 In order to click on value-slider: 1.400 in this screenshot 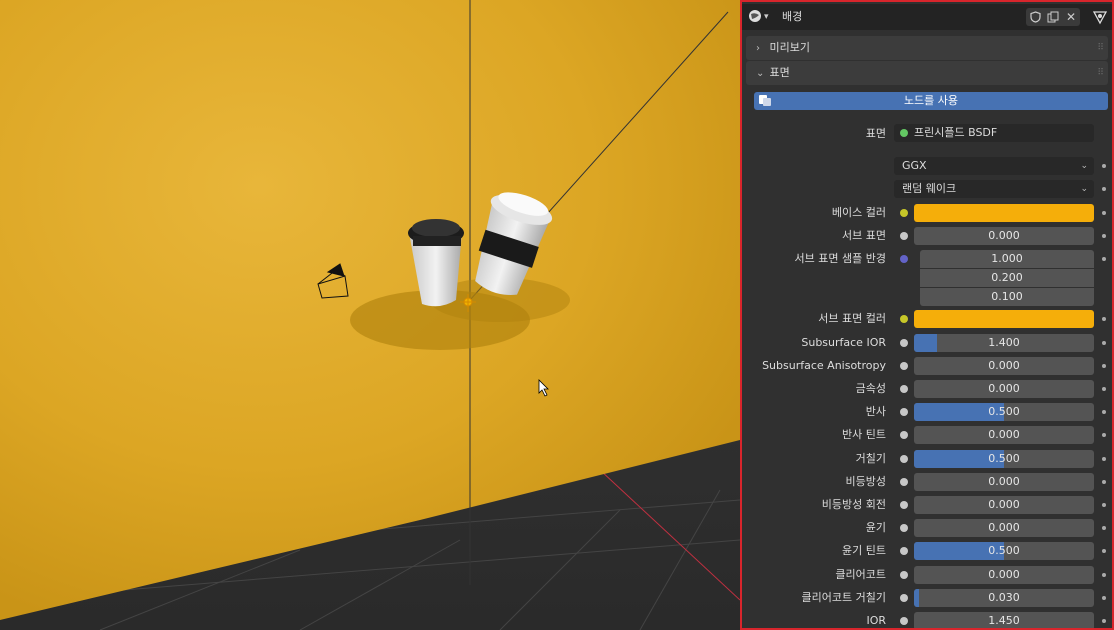, I will do `click(1004, 342)`.